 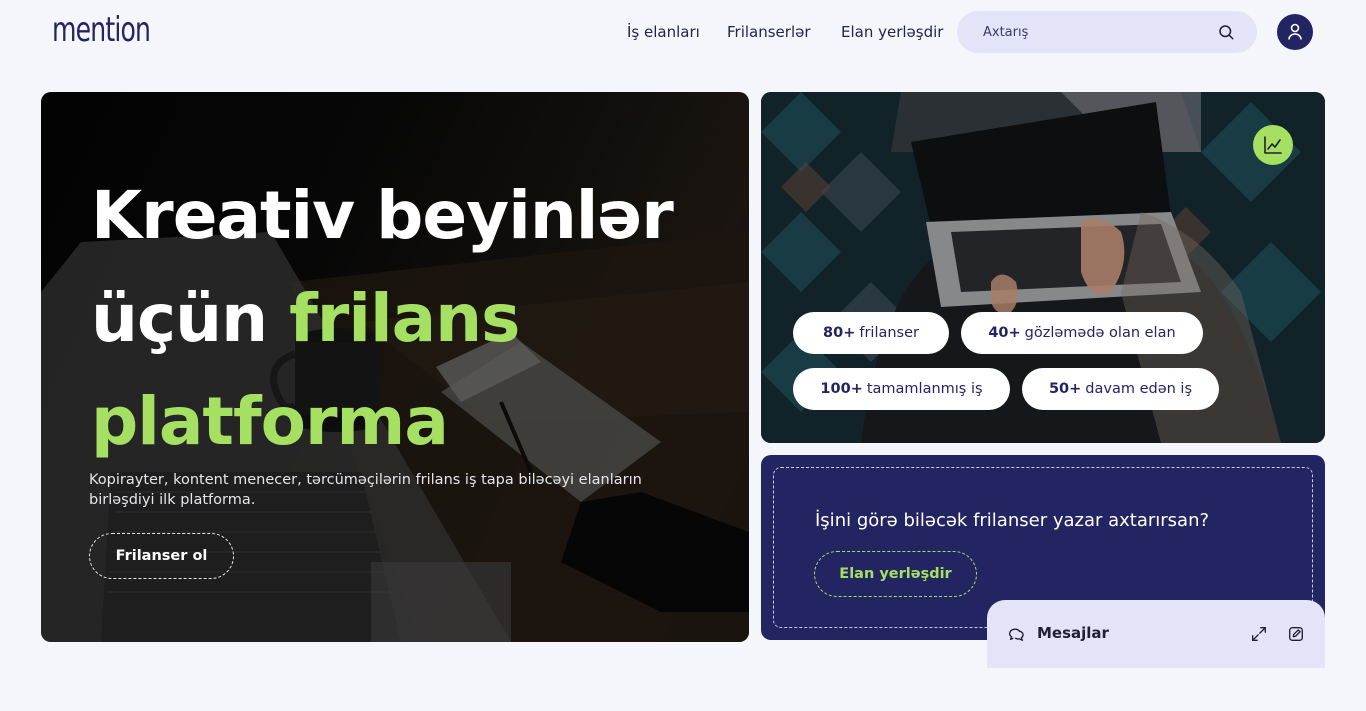 I want to click on nav-item-post-job: Elan yerləşdir, so click(x=892, y=32).